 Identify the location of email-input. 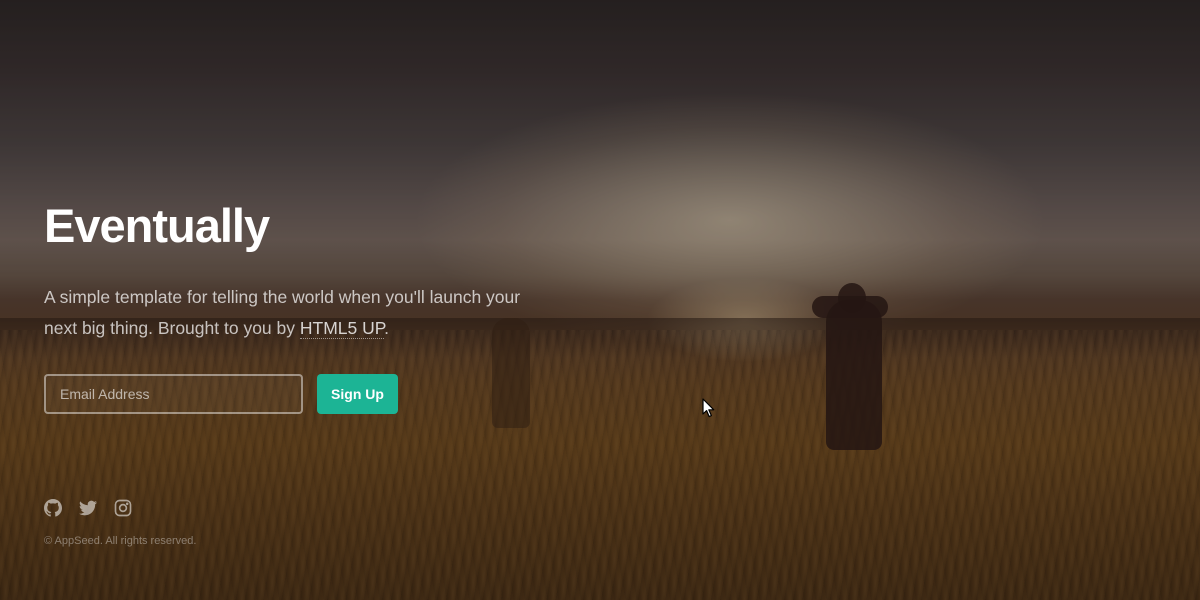
(173, 394).